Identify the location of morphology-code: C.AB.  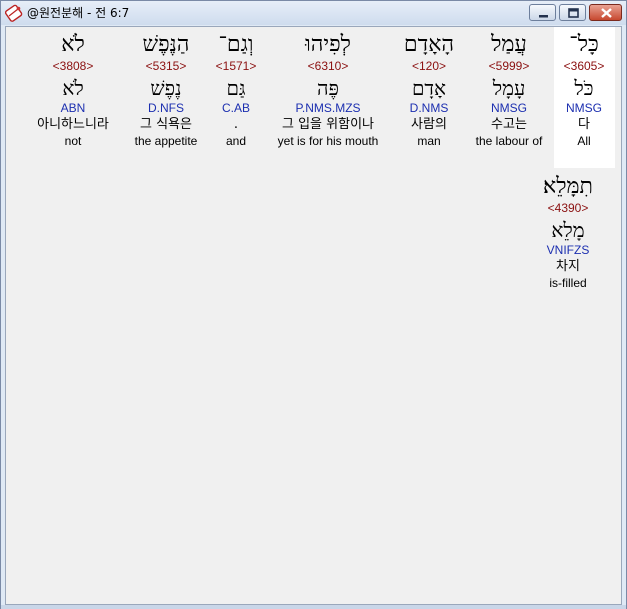
(235, 108).